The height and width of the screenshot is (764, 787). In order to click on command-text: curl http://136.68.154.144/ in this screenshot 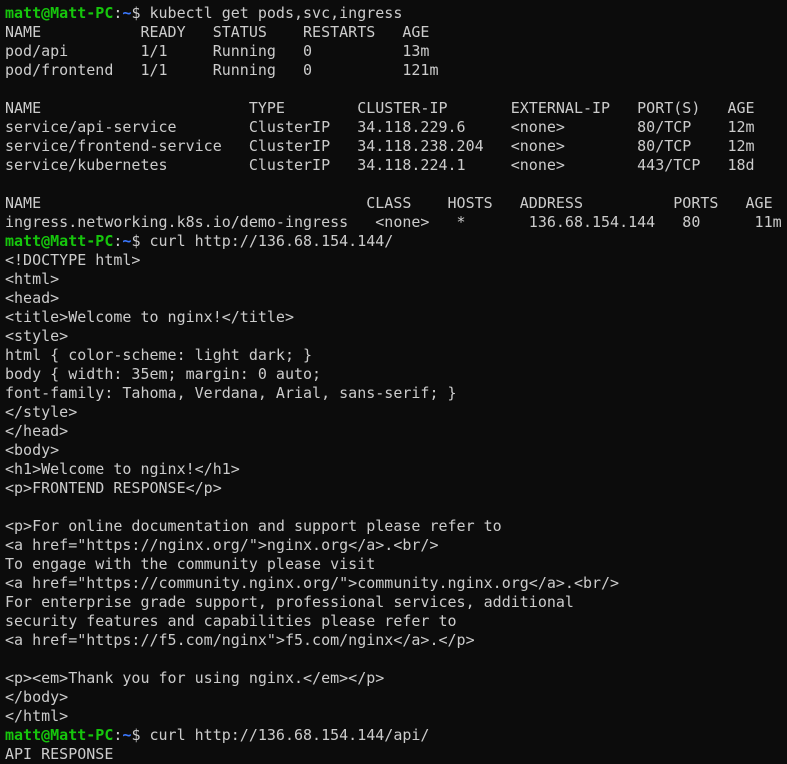, I will do `click(271, 241)`.